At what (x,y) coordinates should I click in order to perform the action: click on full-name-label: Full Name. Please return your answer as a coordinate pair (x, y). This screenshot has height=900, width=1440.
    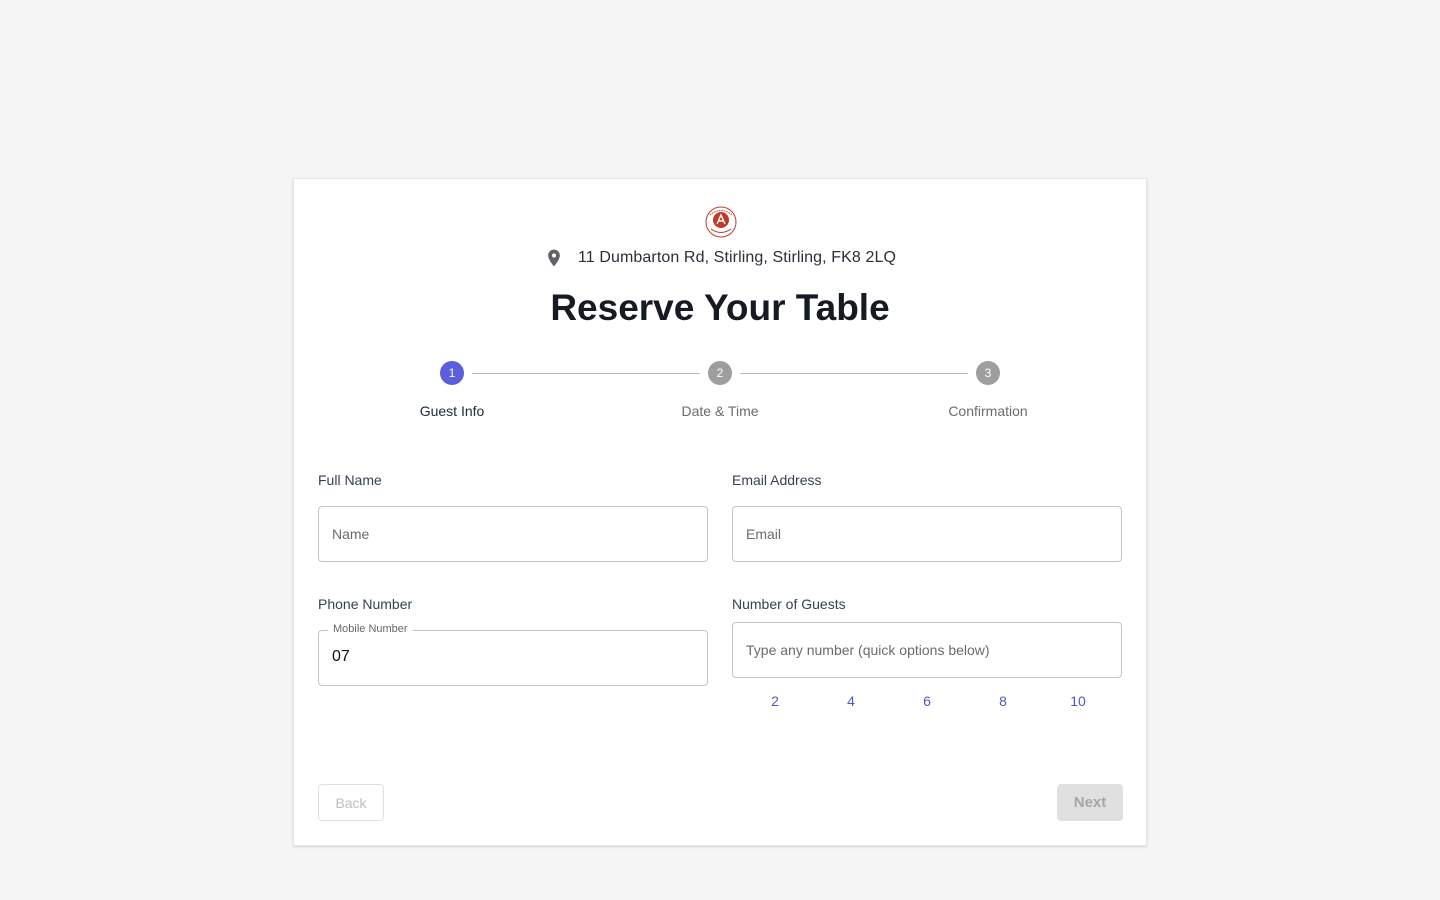
    Looking at the image, I should click on (350, 480).